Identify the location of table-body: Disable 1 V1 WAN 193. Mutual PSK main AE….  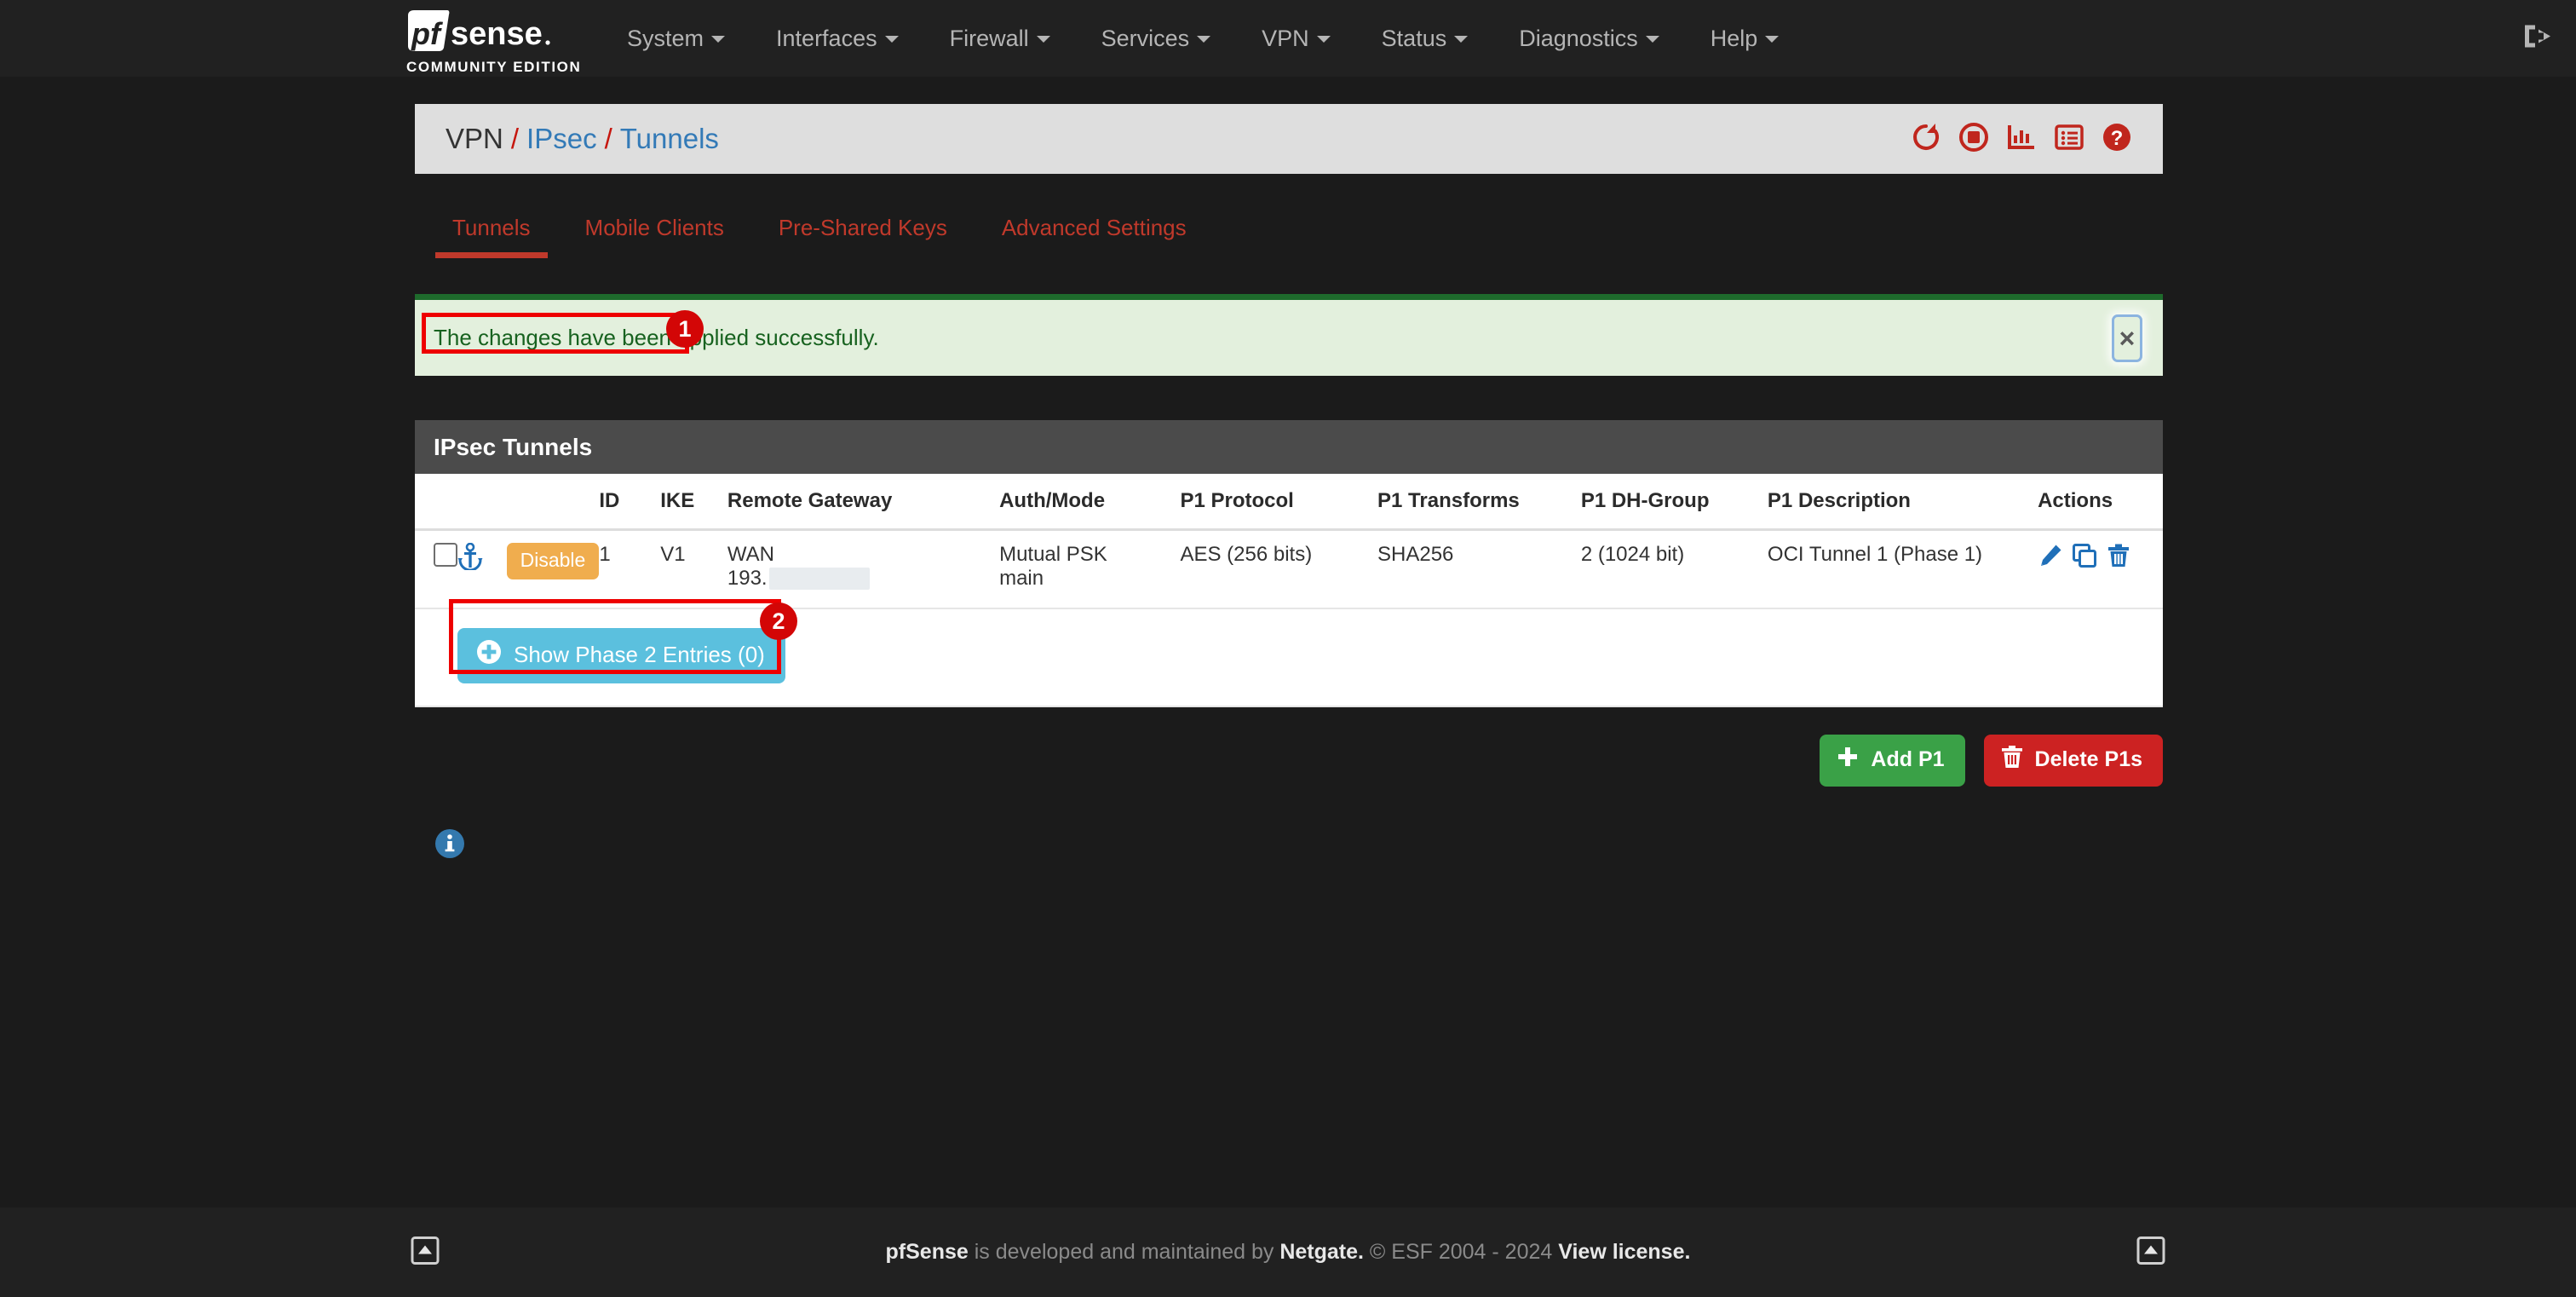
(1289, 618).